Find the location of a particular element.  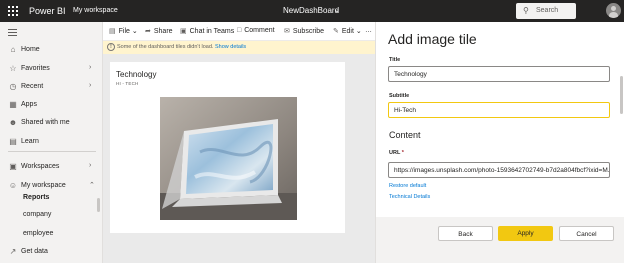

url-label-text: URL is located at coordinates (395, 153).